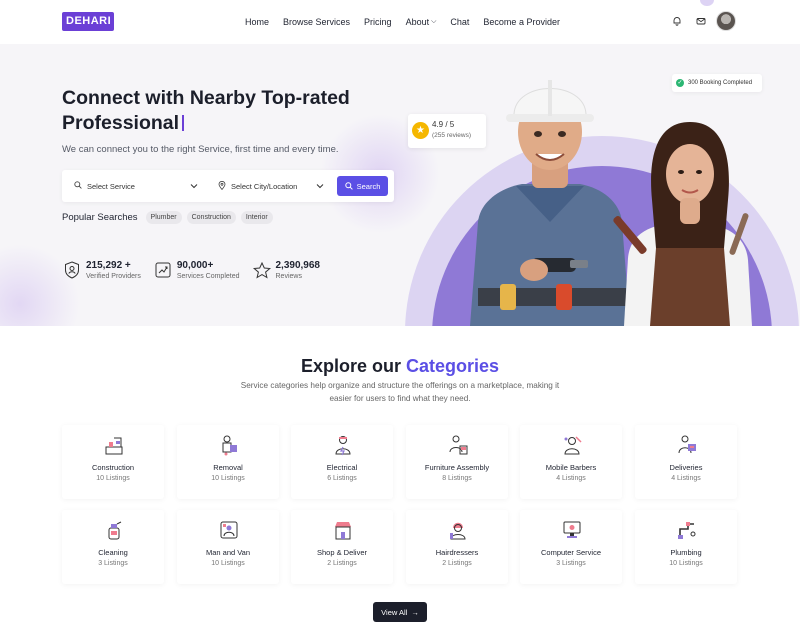 Image resolution: width=800 pixels, height=628 pixels. I want to click on stat-services-completed: 90,000+ Services Completed, so click(196, 271).